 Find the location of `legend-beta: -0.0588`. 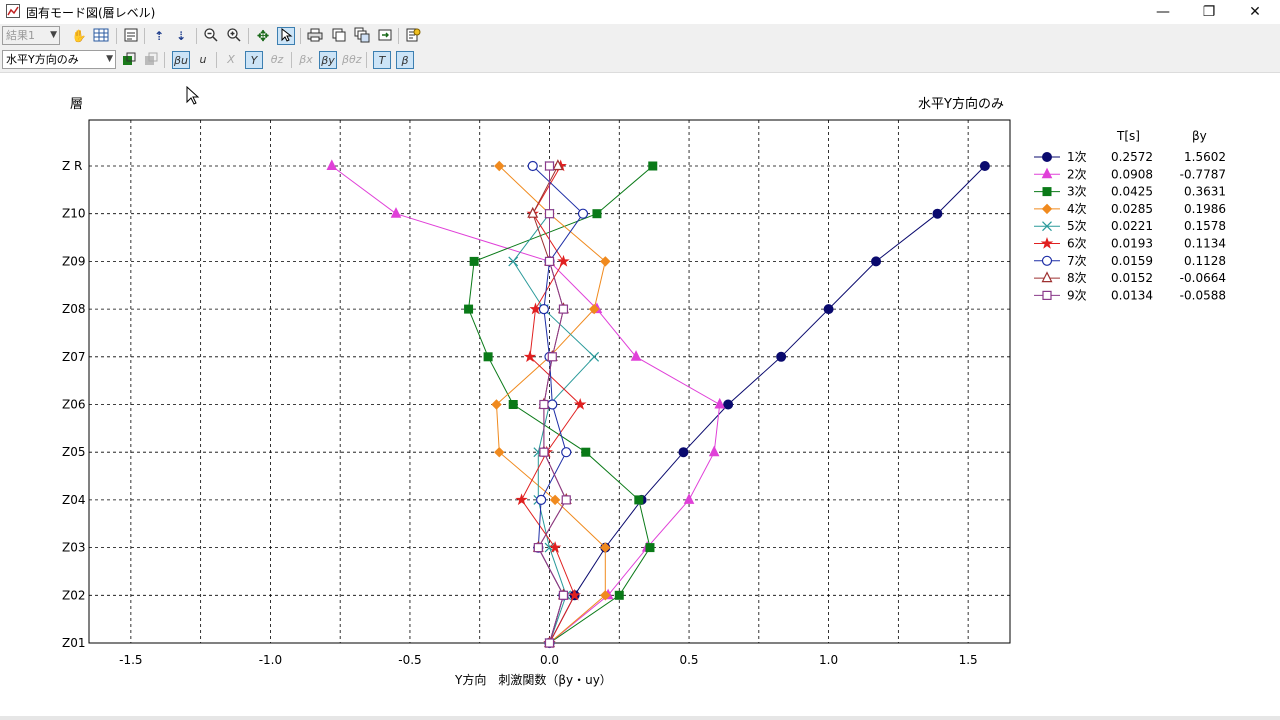

legend-beta: -0.0588 is located at coordinates (1203, 295).